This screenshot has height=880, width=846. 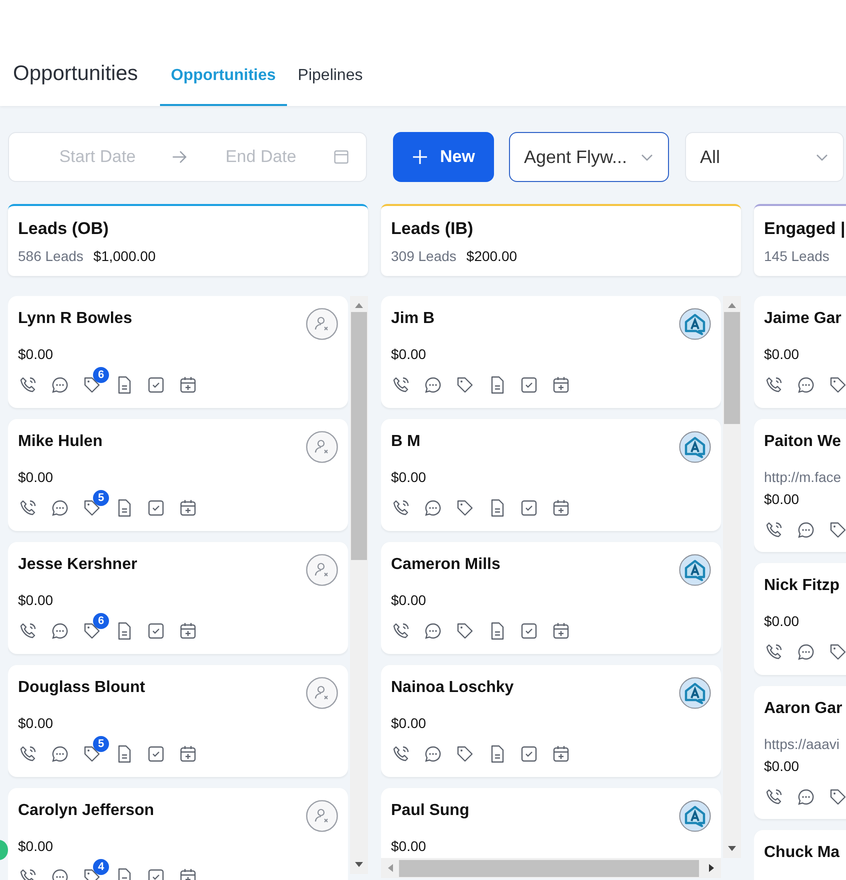 I want to click on lead-name: Cameron Mills, so click(x=445, y=565).